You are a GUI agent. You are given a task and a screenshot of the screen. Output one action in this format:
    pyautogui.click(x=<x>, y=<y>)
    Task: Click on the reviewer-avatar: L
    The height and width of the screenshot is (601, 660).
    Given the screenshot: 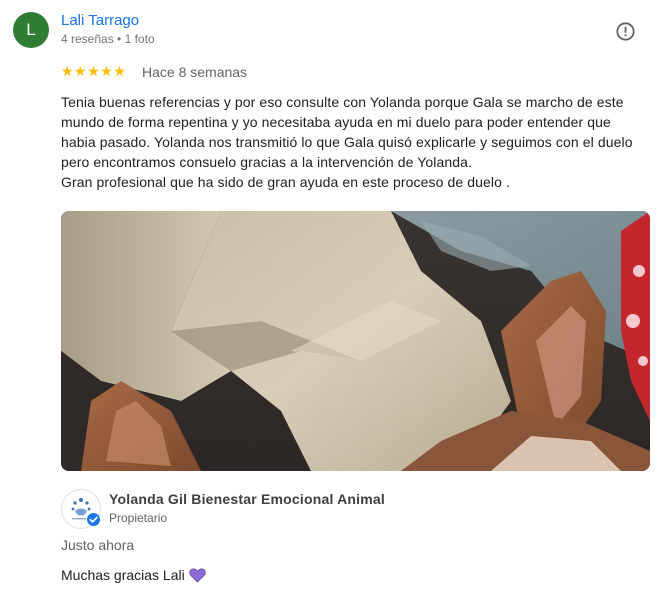 What is the action you would take?
    pyautogui.click(x=31, y=30)
    